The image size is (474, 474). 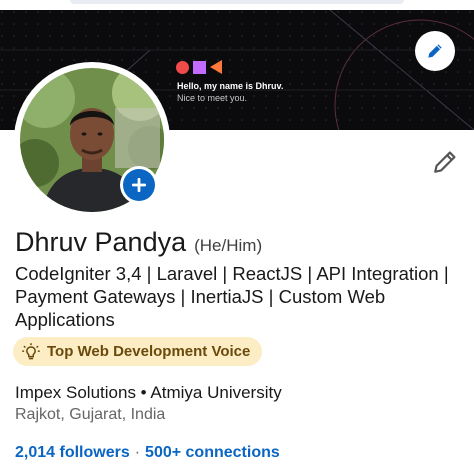 I want to click on followers-link: 2,014 followers, so click(x=72, y=453).